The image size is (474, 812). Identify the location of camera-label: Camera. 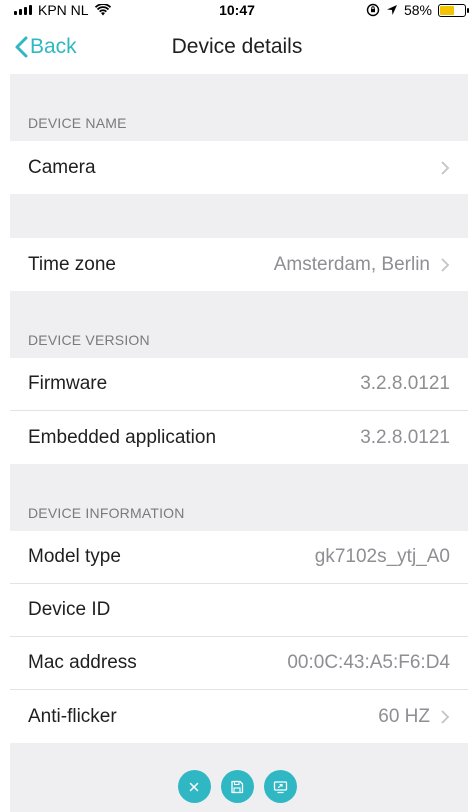
(62, 167).